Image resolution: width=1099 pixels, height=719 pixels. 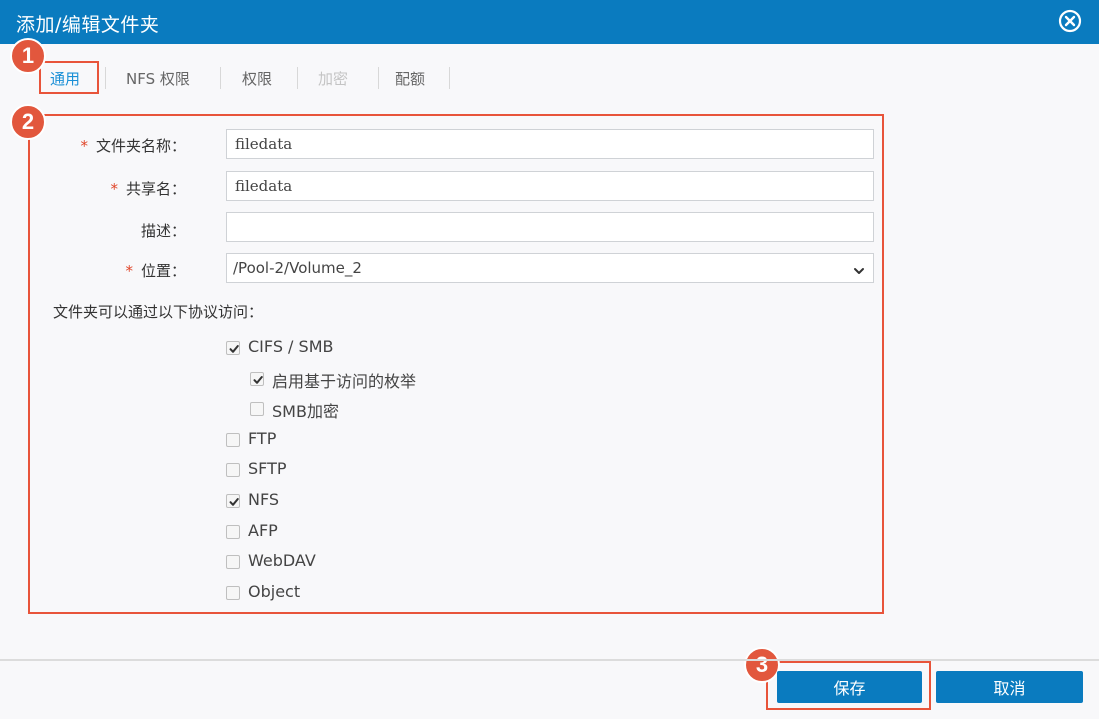 I want to click on tab-highlight-box, so click(x=69, y=77).